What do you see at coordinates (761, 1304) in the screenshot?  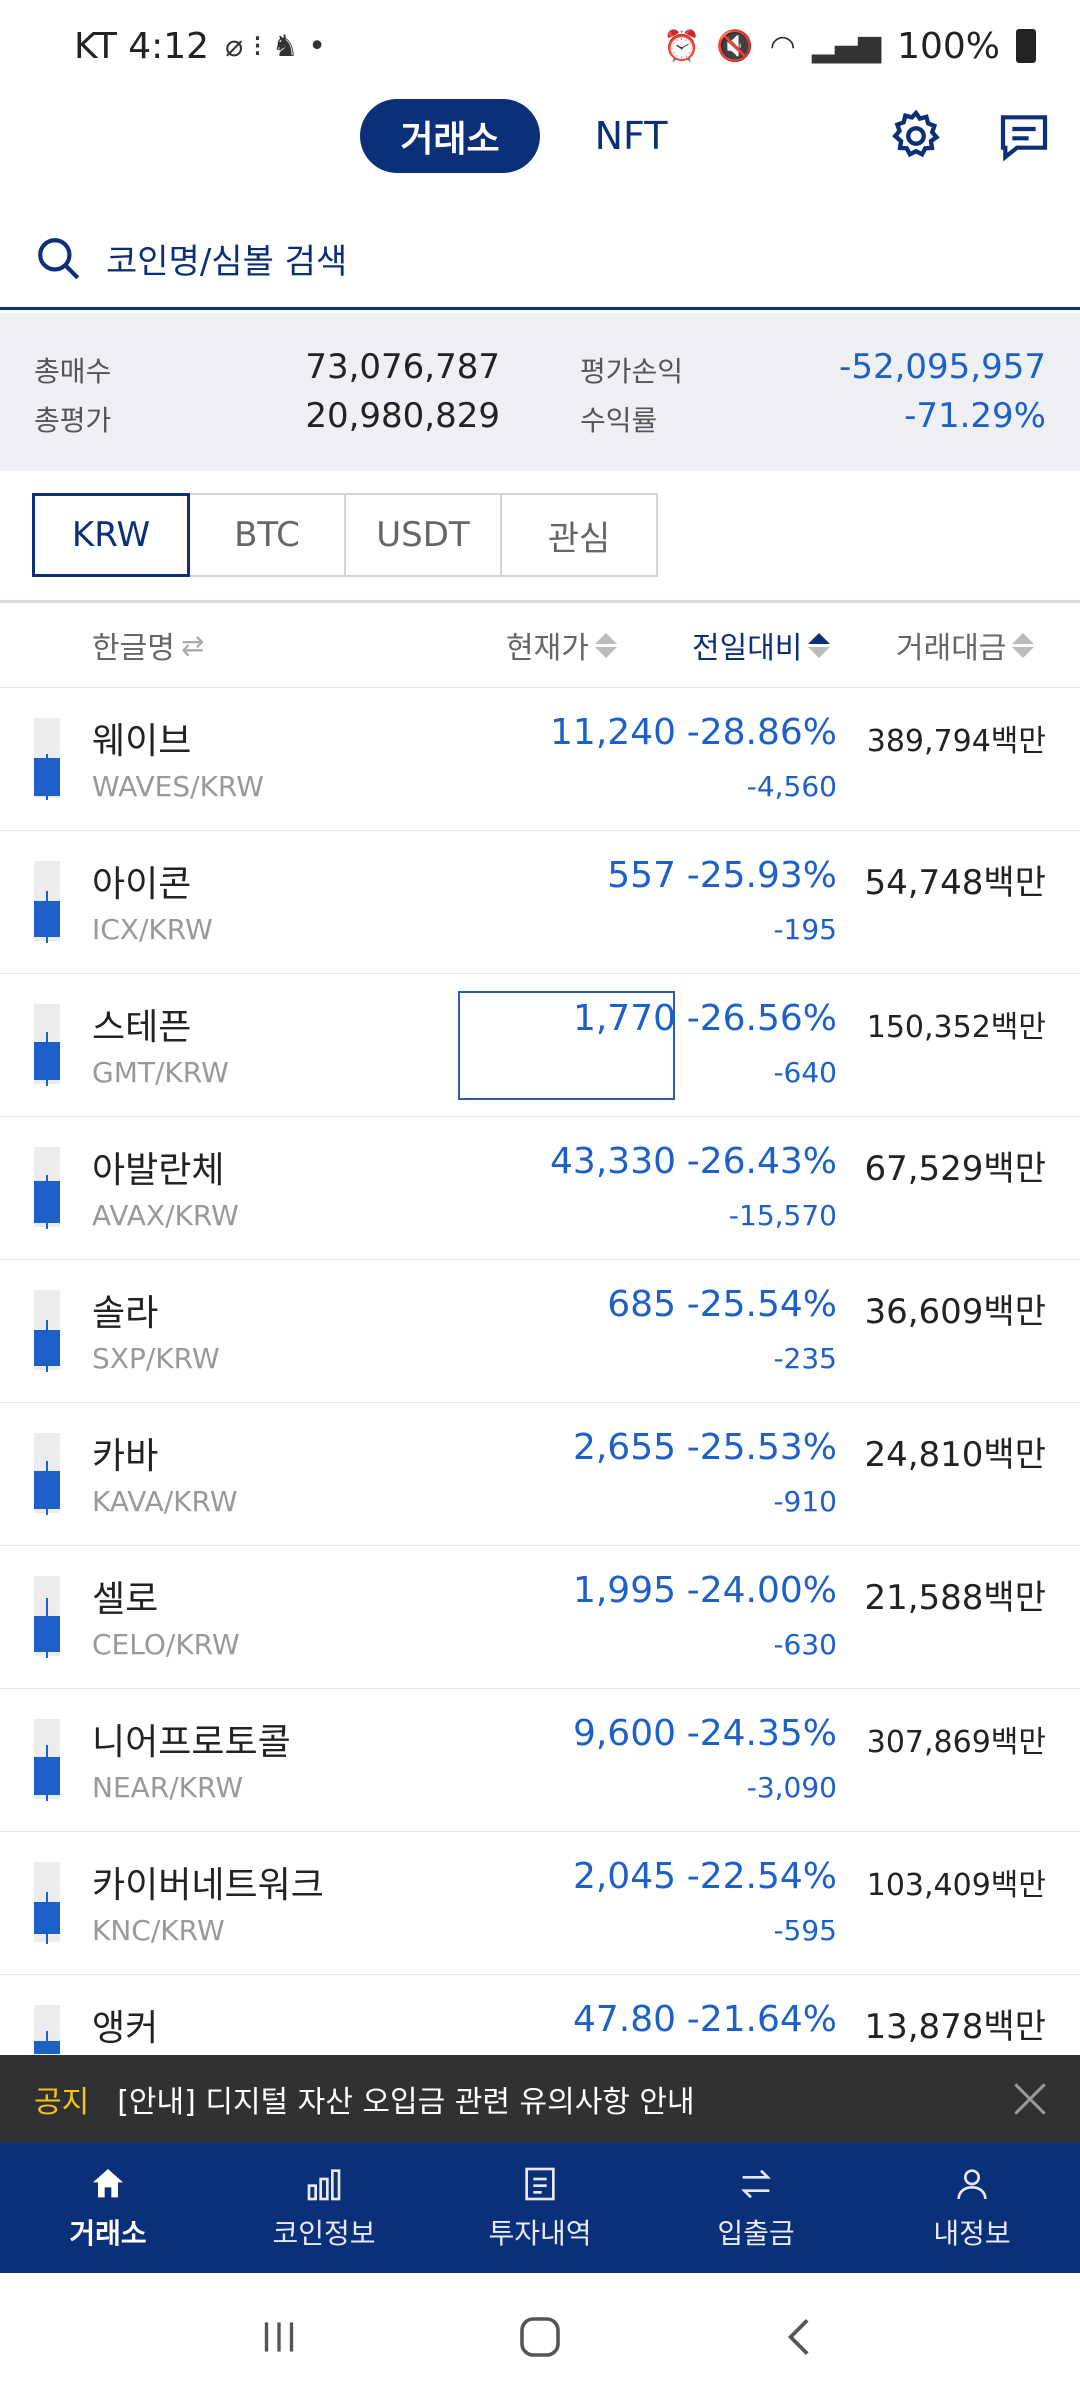 I see `change-rate: -25.54%` at bounding box center [761, 1304].